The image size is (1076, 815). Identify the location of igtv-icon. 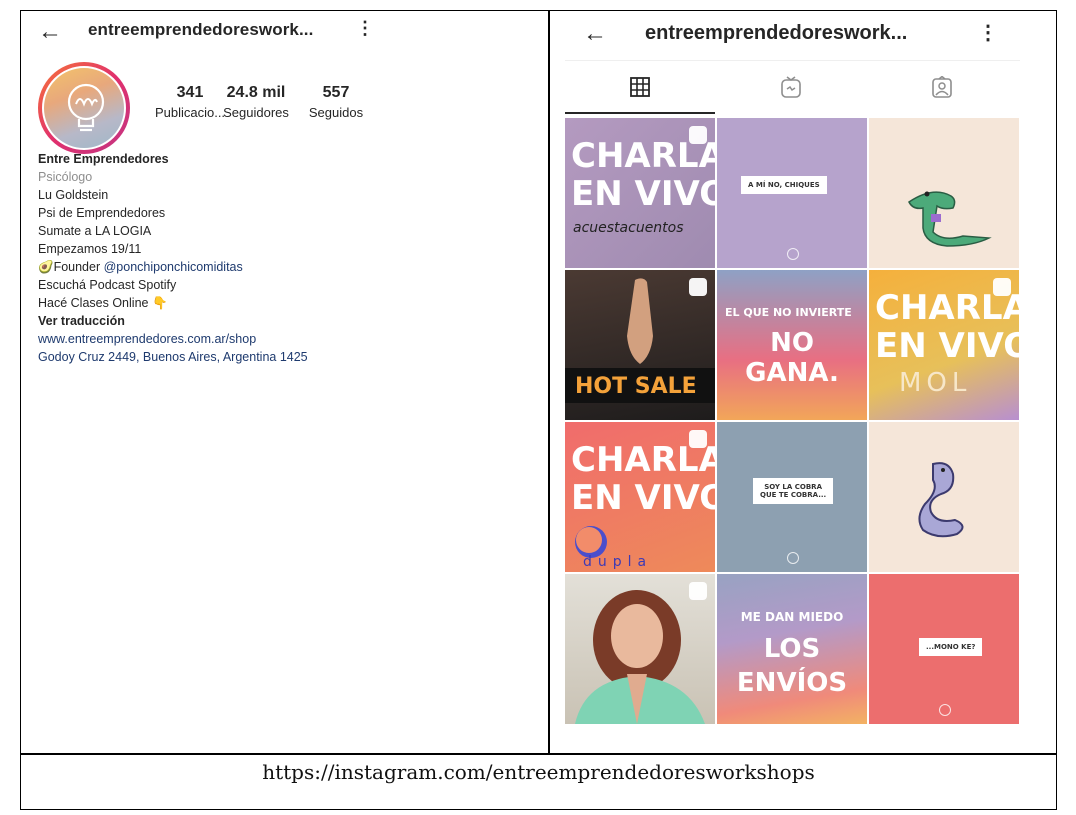
(791, 87).